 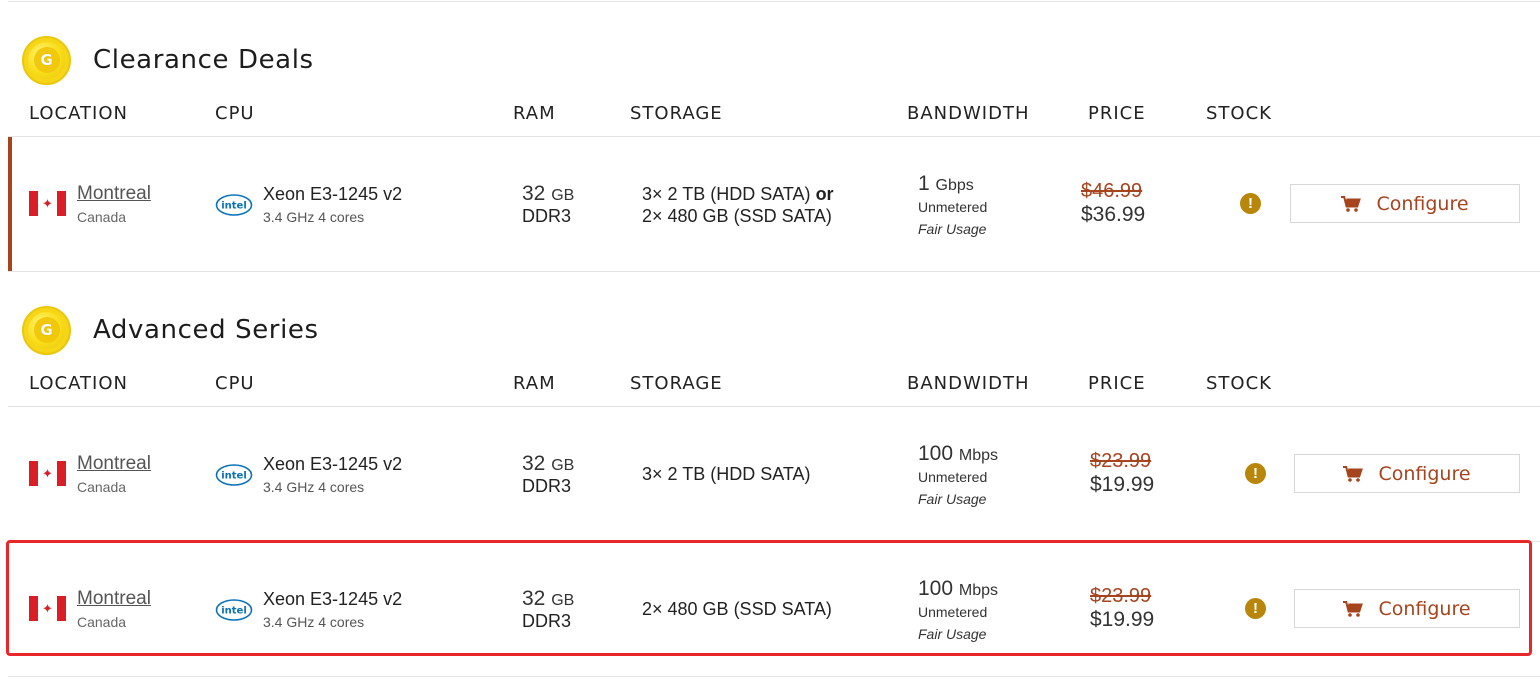 I want to click on storage-option-1: 3× 2 TB (HDD SATA), so click(x=726, y=474).